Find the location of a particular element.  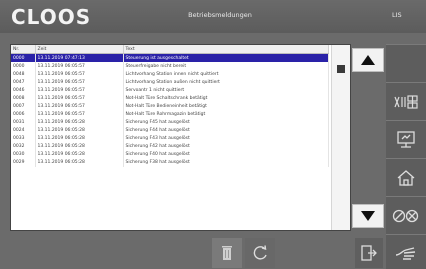

cell-nr: 0032 is located at coordinates (23, 146).